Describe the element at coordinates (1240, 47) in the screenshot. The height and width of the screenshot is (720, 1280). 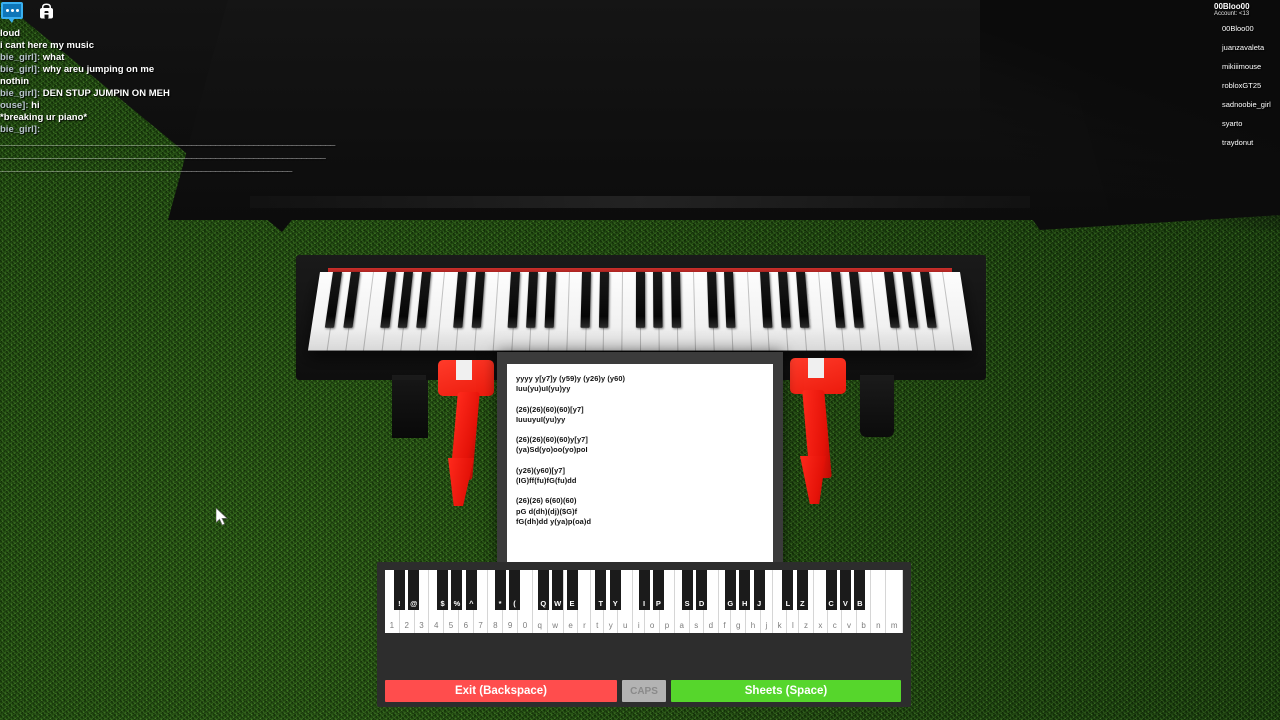
I see `player-list-item: juanzavaleta` at that location.